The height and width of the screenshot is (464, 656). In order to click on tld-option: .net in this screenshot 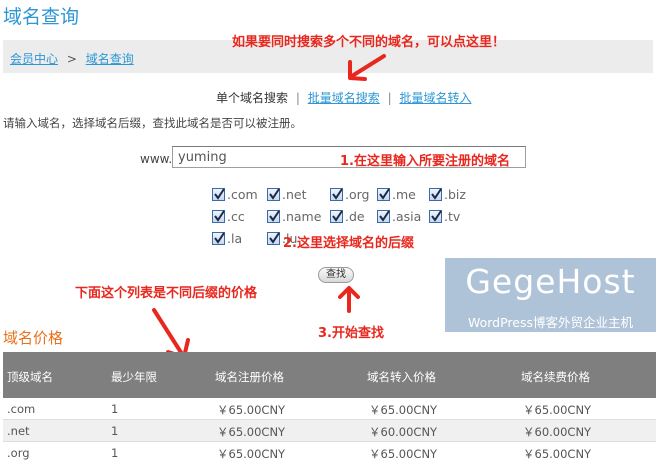, I will do `click(287, 194)`.